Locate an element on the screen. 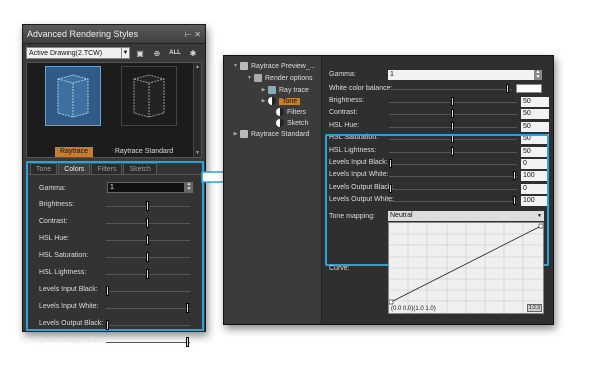  tree-item: ▶ Raytrace Standard is located at coordinates (270, 134).